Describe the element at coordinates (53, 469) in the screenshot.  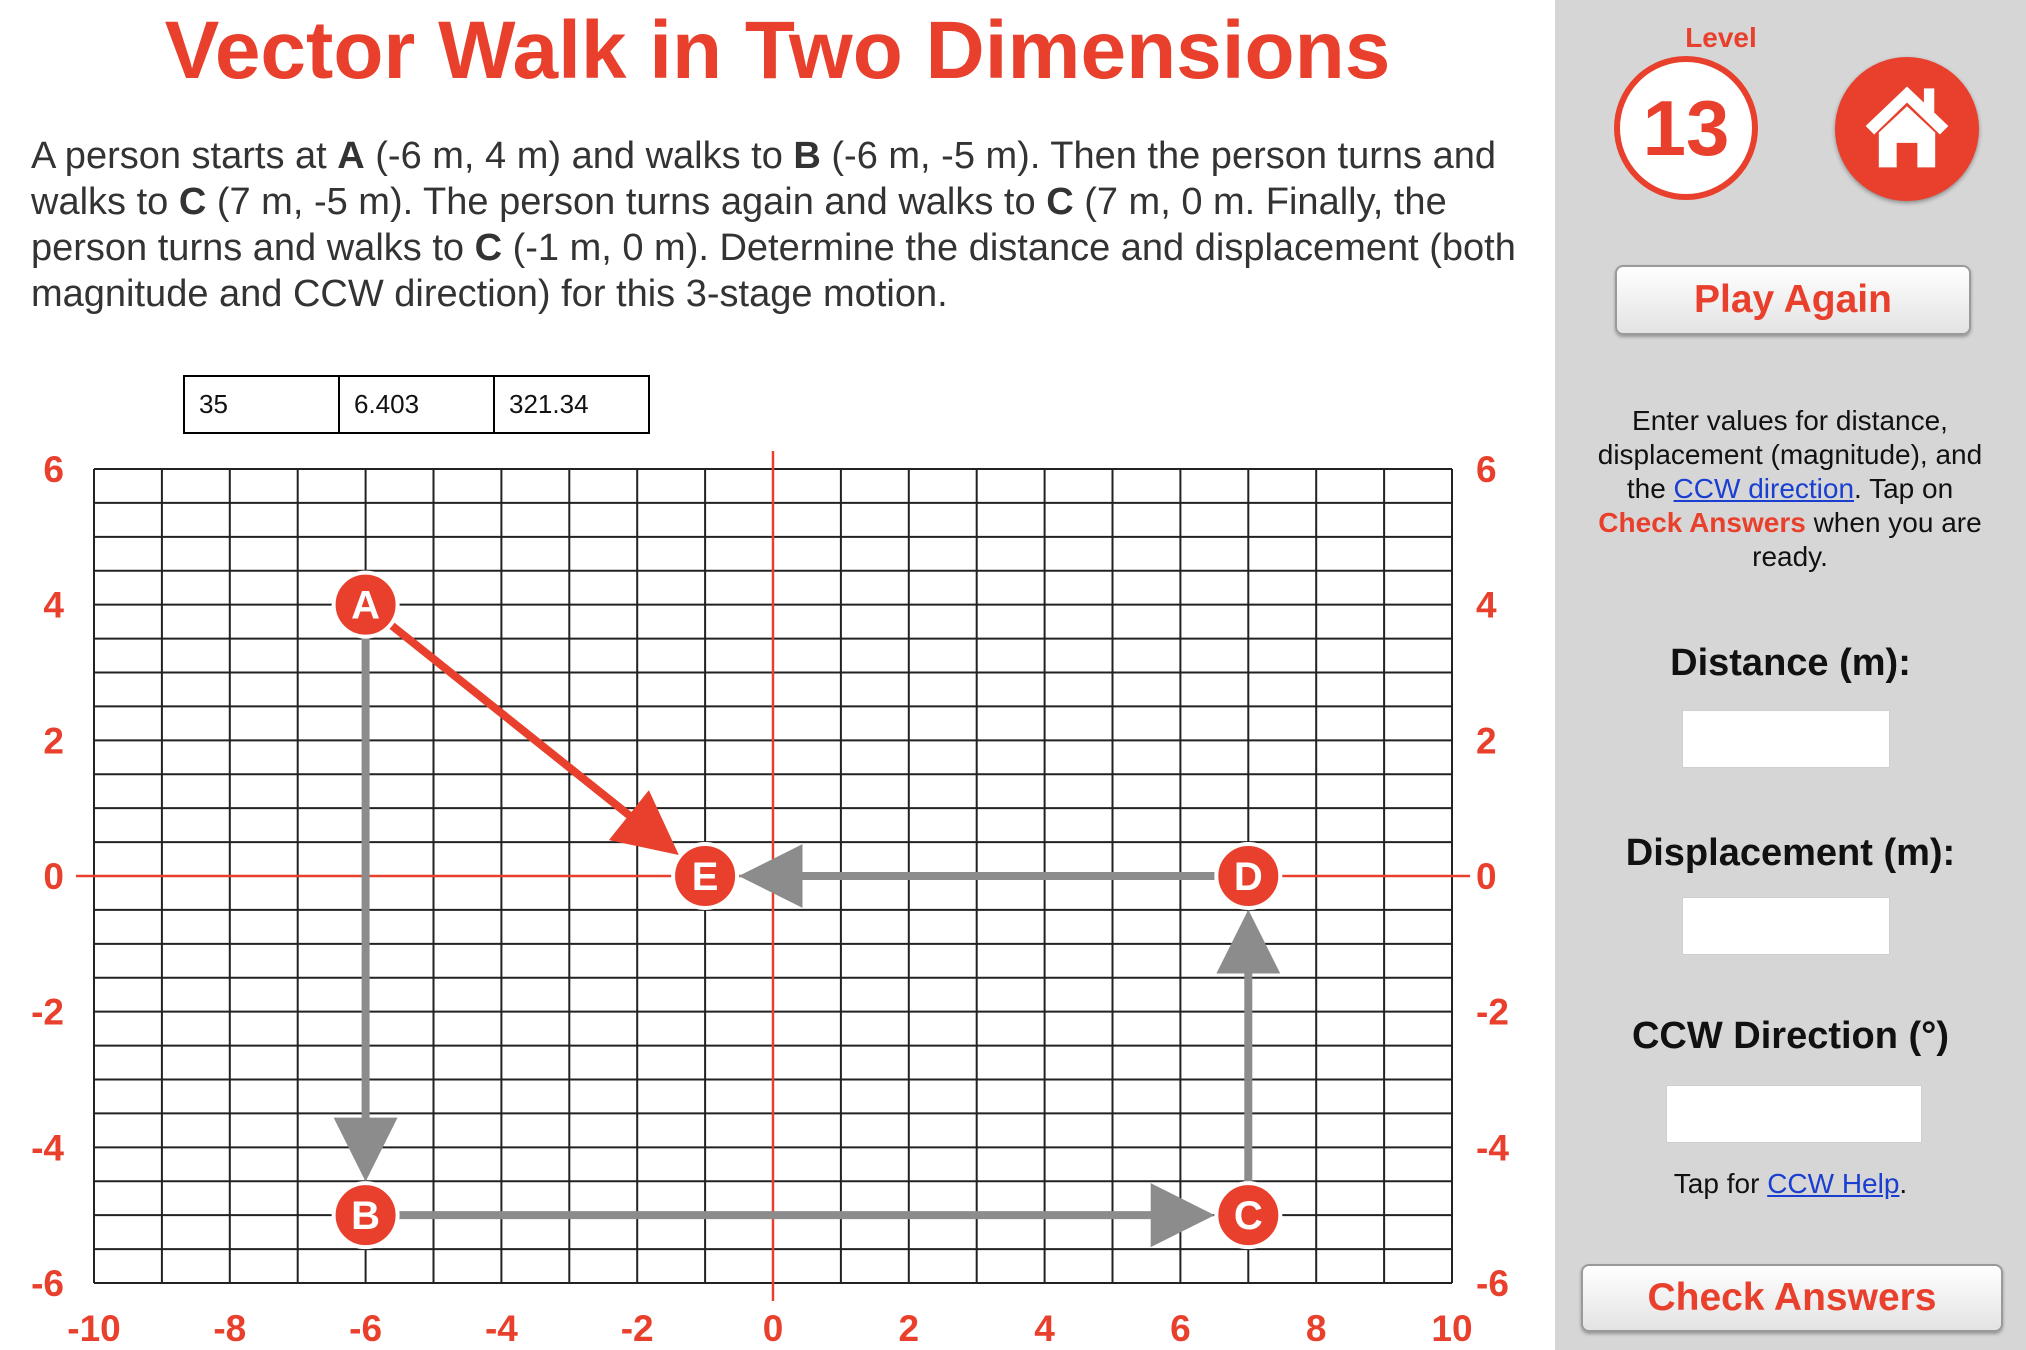
I see `y-tick-label-left: 6` at that location.